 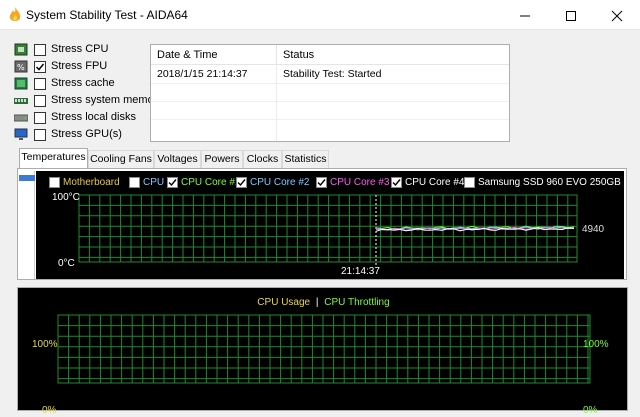 What do you see at coordinates (21, 49) in the screenshot?
I see `cpu-chip-icon` at bounding box center [21, 49].